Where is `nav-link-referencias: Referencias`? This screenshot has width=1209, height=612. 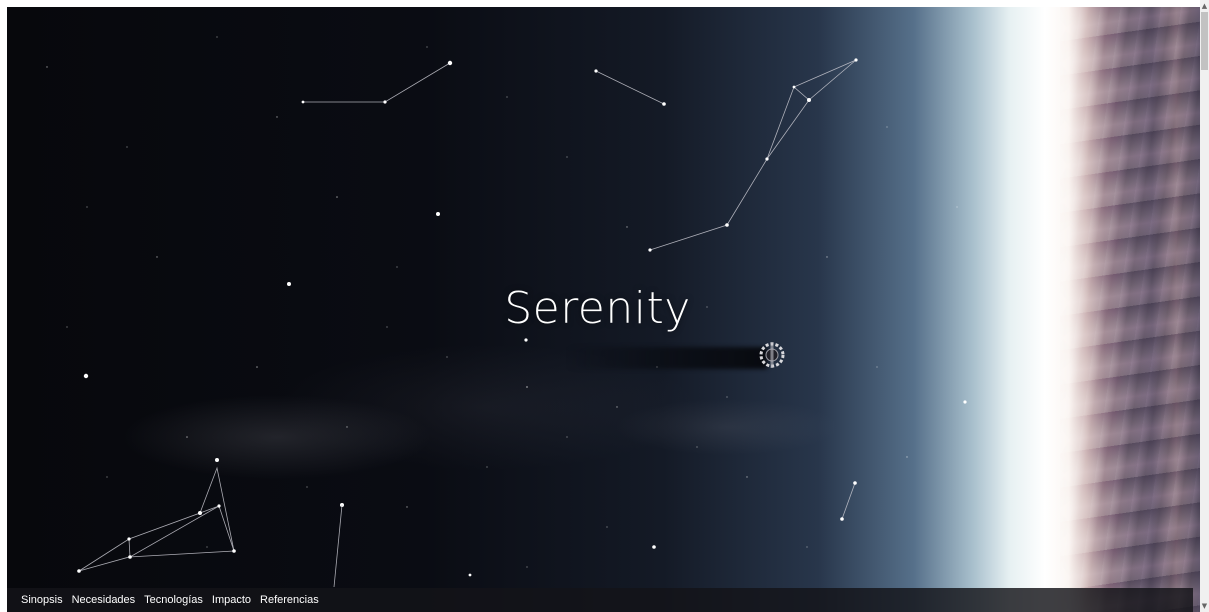 nav-link-referencias: Referencias is located at coordinates (289, 600).